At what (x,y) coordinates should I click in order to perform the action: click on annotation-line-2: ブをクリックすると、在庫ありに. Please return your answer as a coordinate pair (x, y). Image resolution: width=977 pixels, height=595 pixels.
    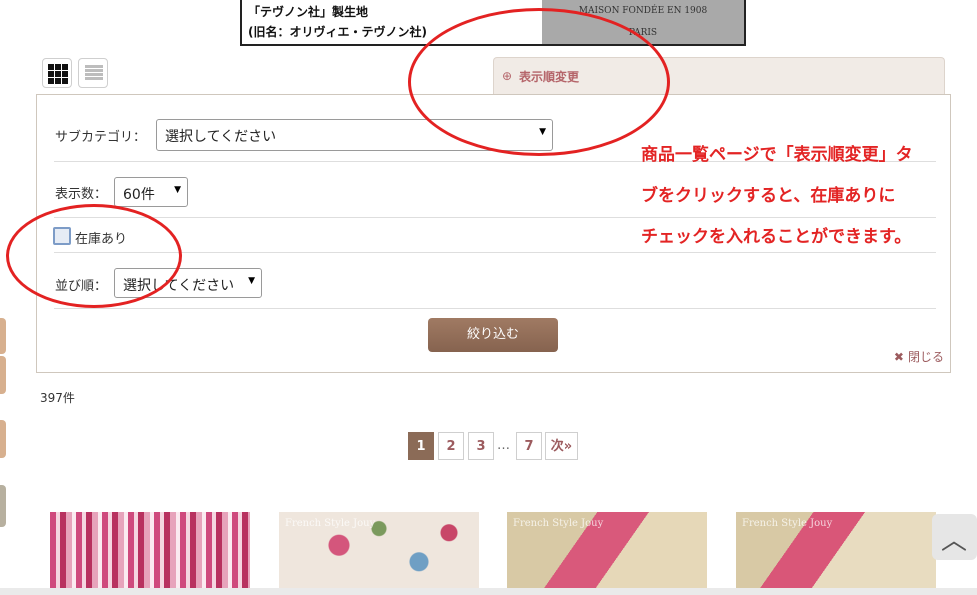
    Looking at the image, I should click on (768, 196).